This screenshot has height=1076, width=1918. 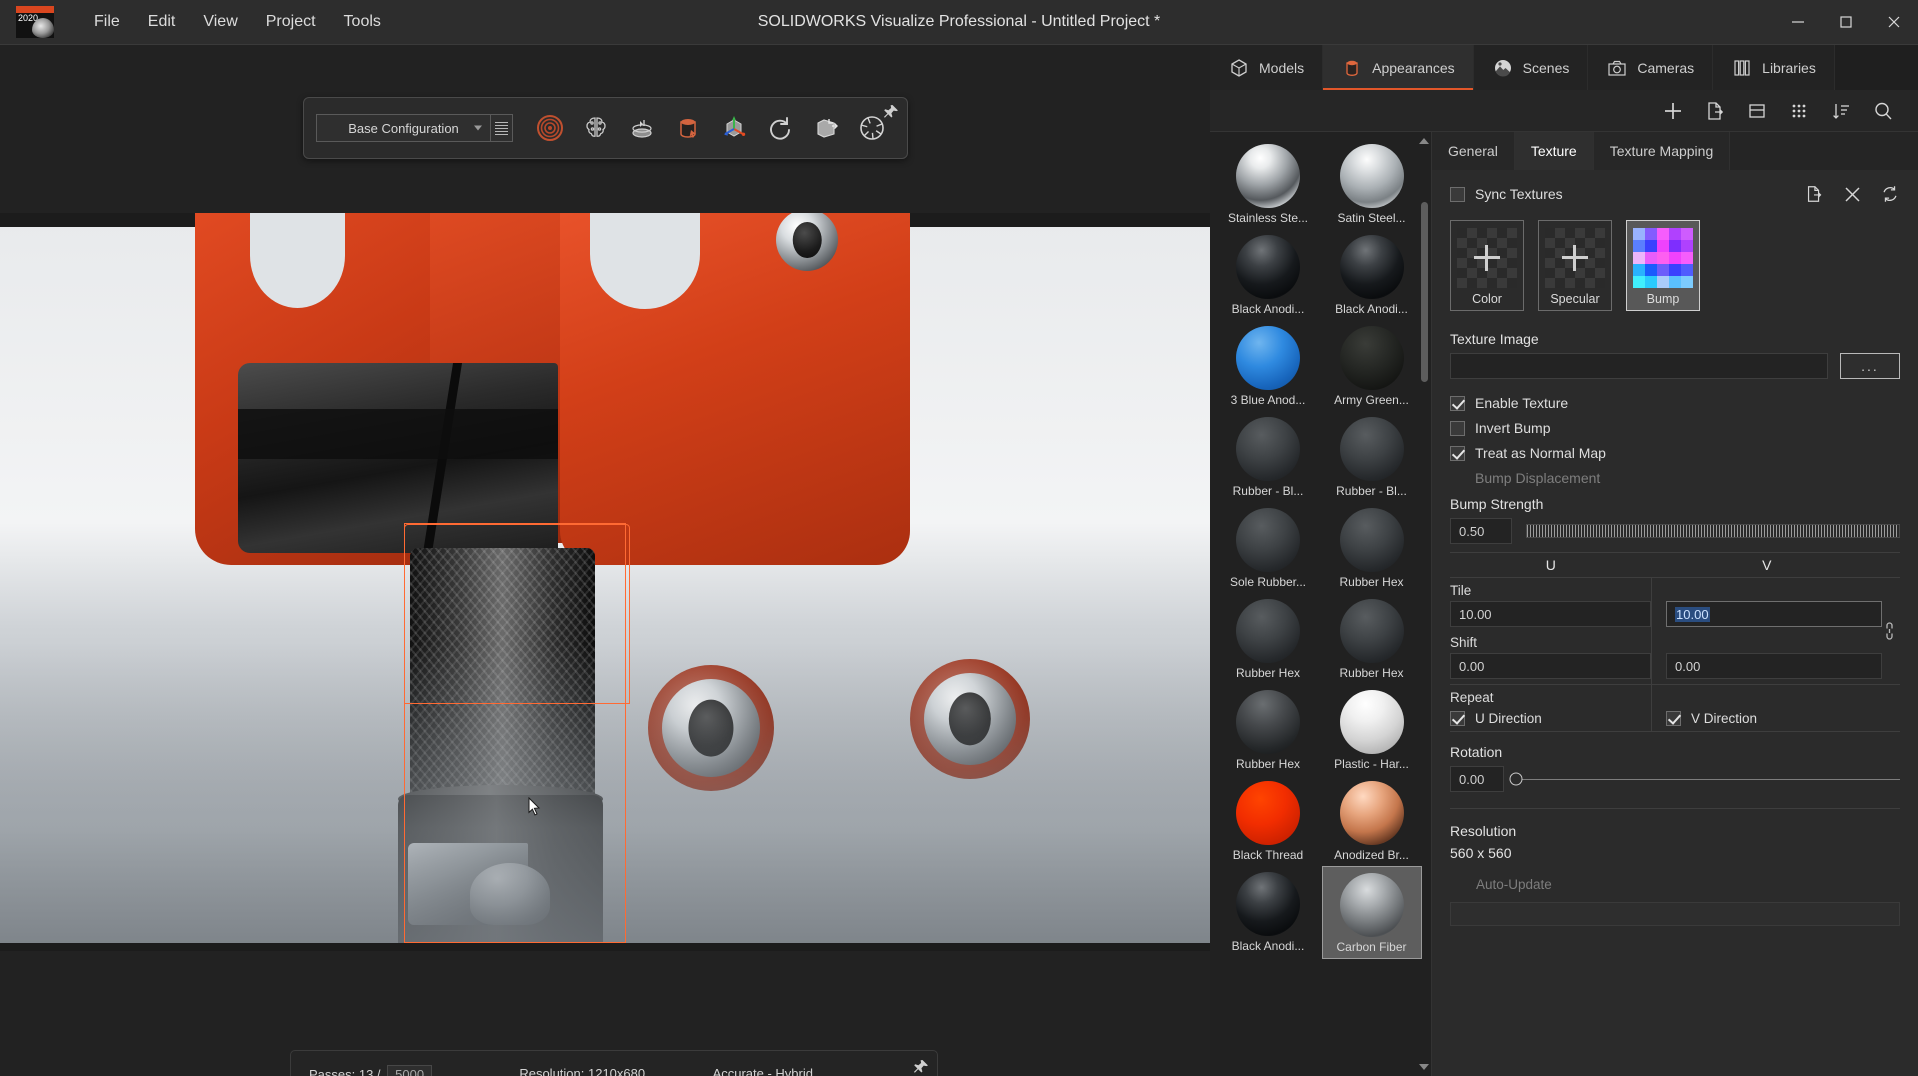 I want to click on tab-general: General, so click(x=1473, y=151).